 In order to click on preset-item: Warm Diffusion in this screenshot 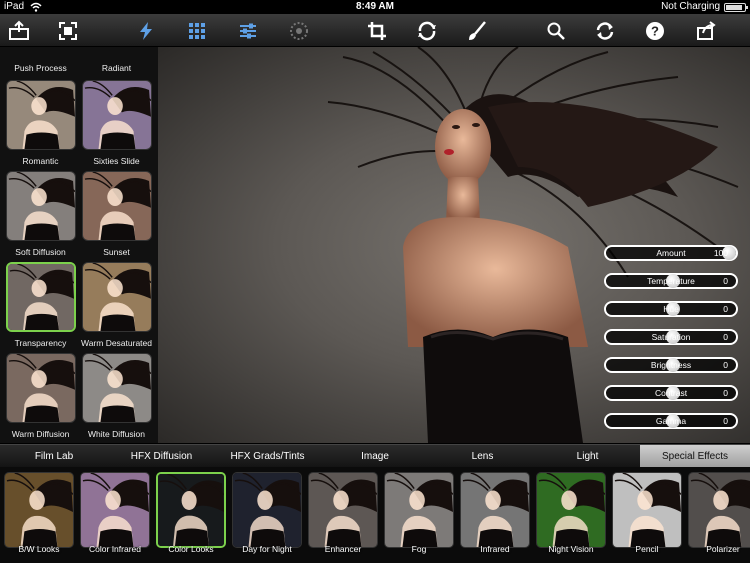, I will do `click(40, 396)`.